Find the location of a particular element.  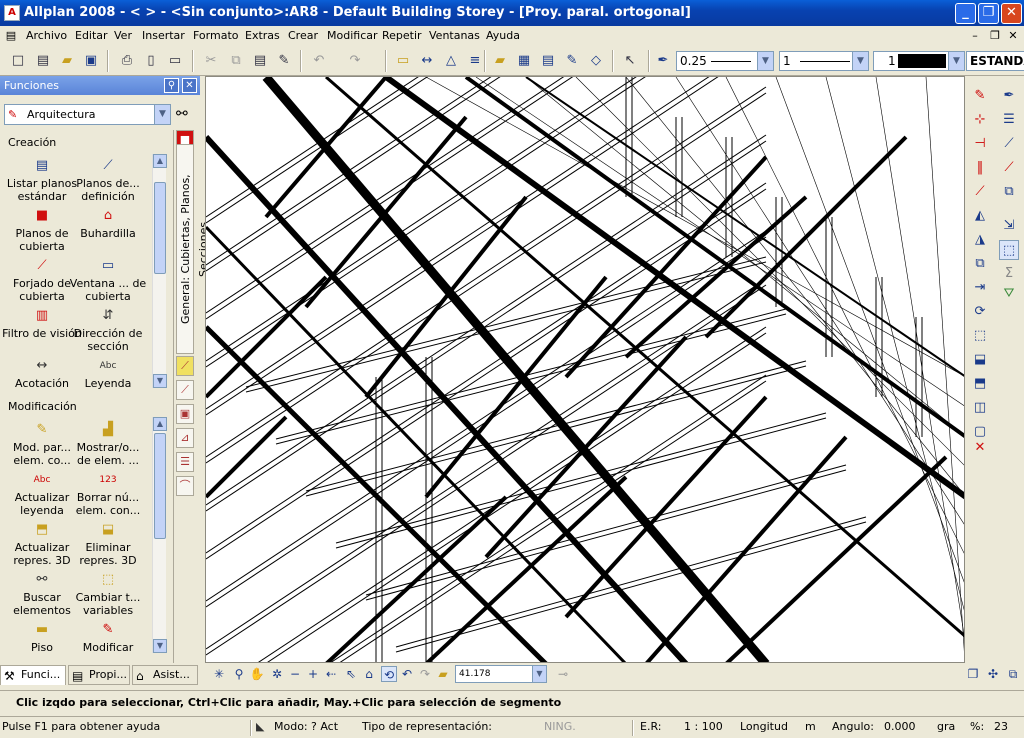

snap-icon: ⊣ is located at coordinates (980, 144).